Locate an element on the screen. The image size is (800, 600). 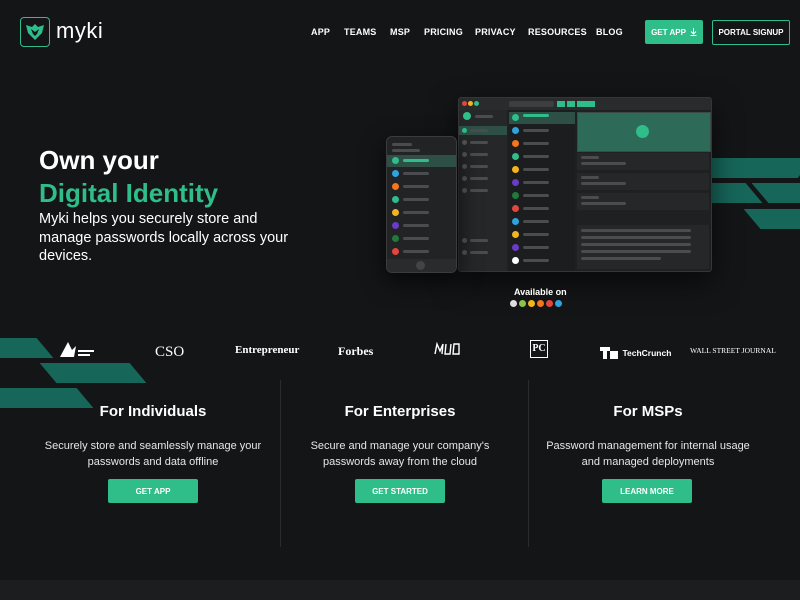
learn-more-button: LEARN MORE is located at coordinates (647, 491).